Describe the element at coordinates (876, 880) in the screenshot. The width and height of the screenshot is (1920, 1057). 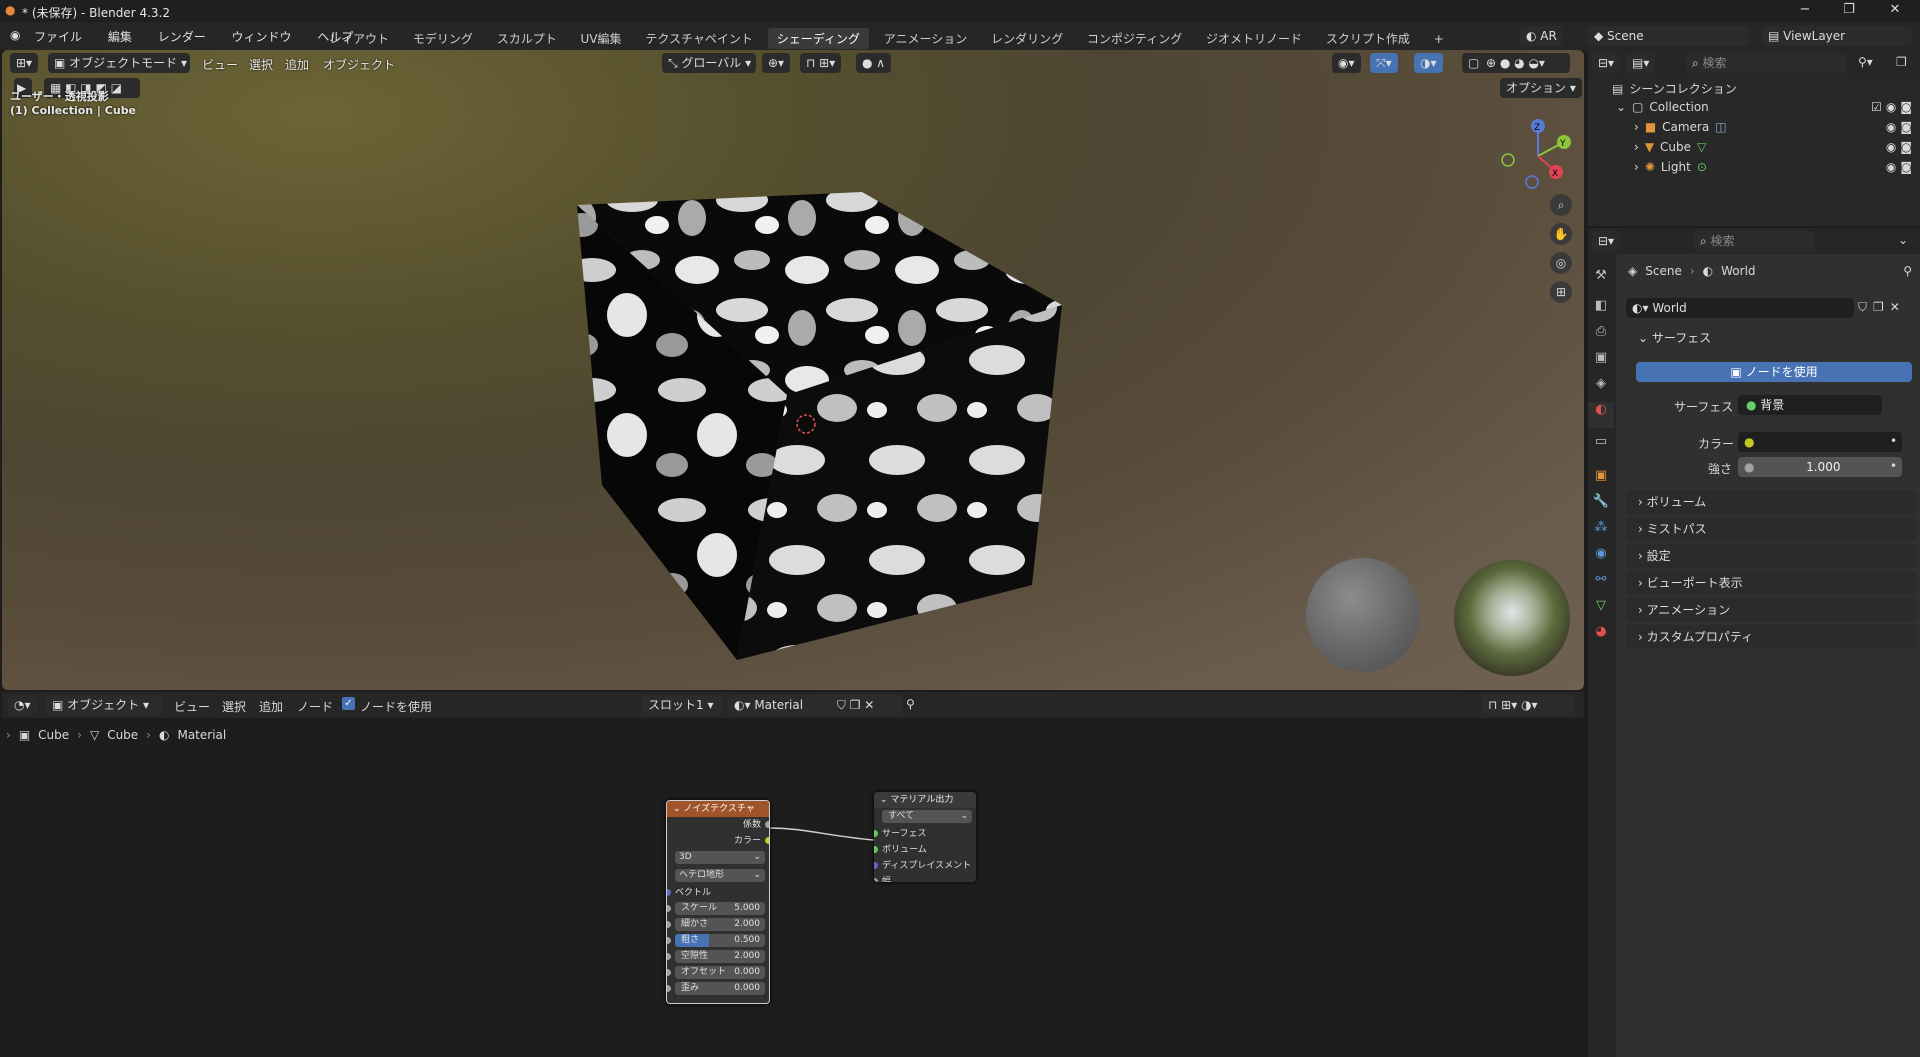
I see `thickness-socket` at that location.